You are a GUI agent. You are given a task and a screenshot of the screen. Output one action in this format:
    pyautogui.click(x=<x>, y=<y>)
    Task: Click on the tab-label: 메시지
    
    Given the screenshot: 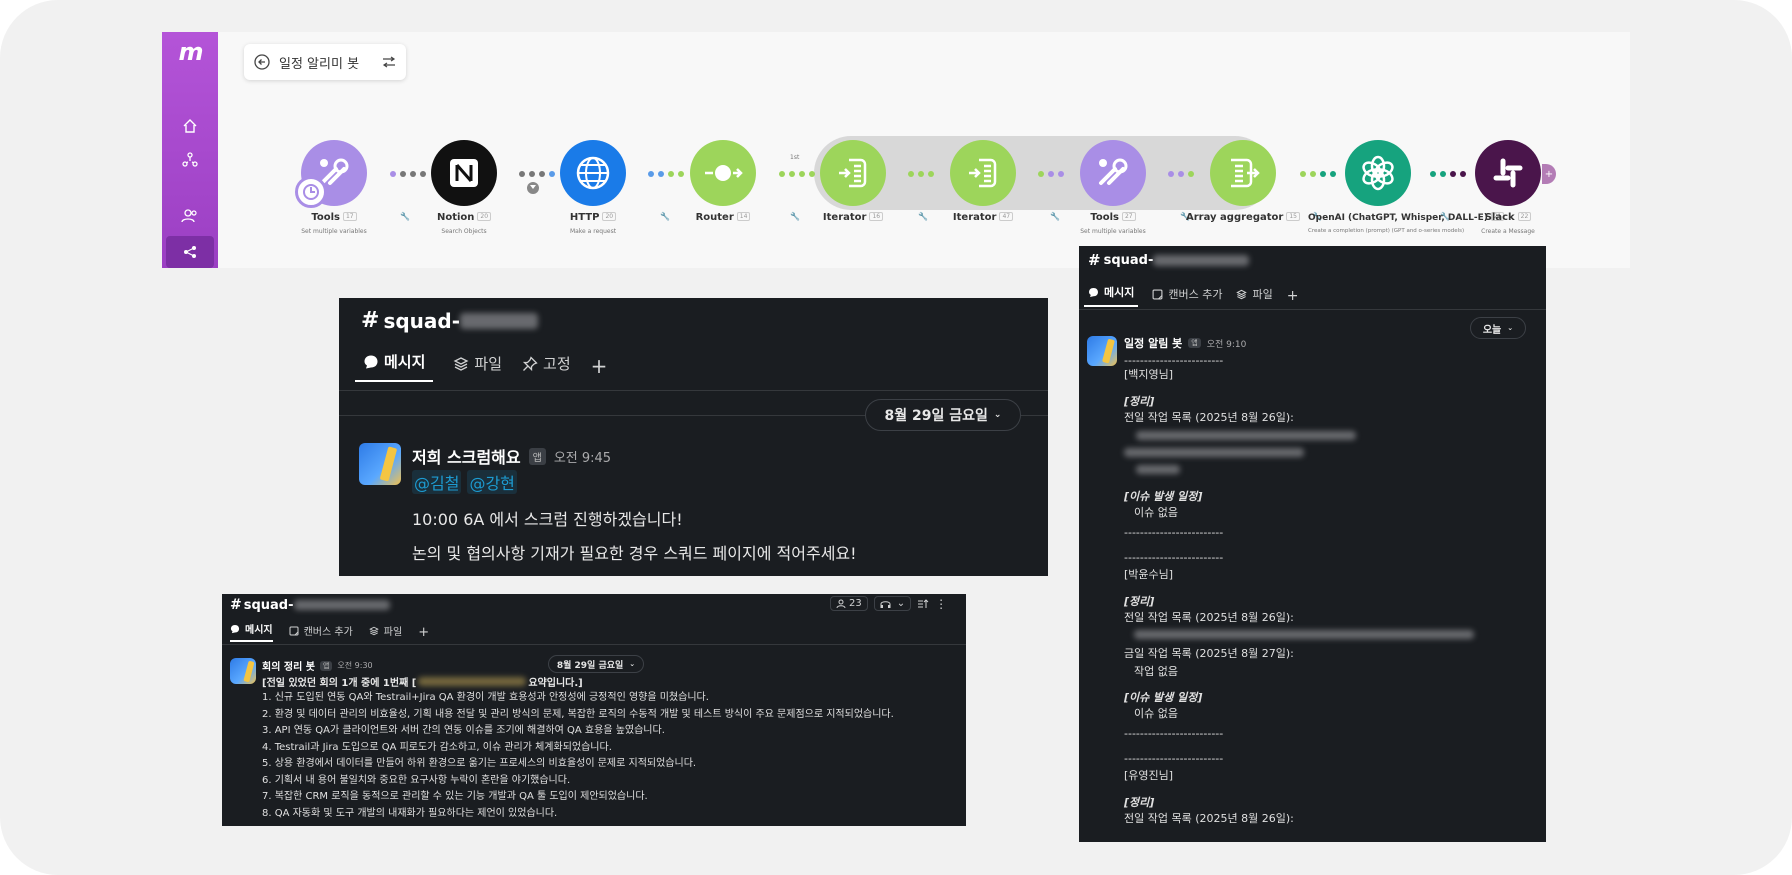 What is the action you would take?
    pyautogui.click(x=405, y=362)
    